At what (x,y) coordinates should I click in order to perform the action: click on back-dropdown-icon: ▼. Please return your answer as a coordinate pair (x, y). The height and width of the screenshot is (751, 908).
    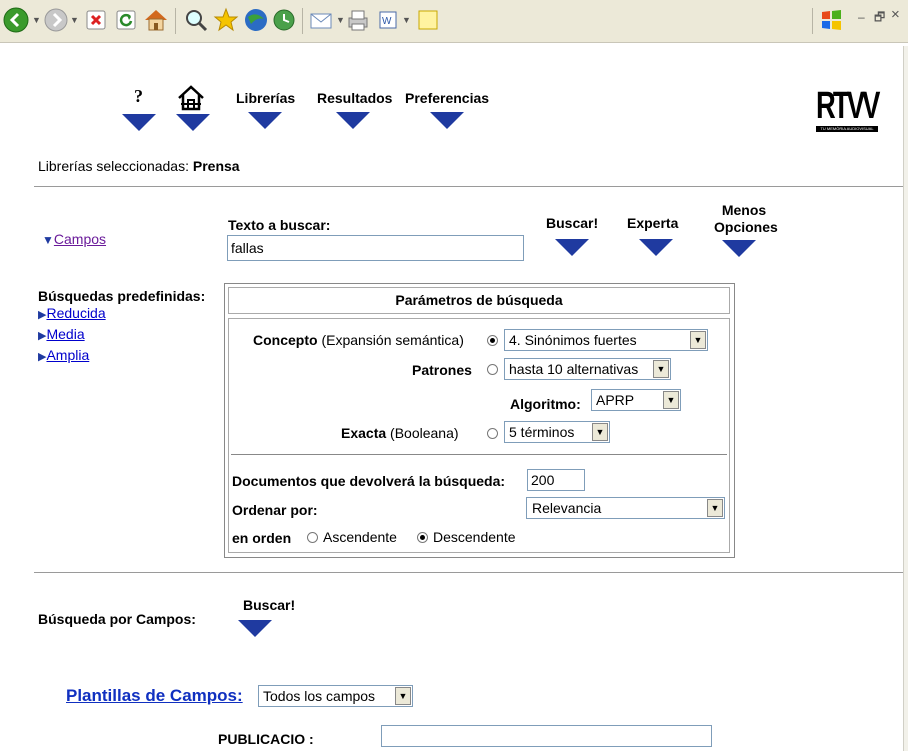
    Looking at the image, I should click on (36, 20).